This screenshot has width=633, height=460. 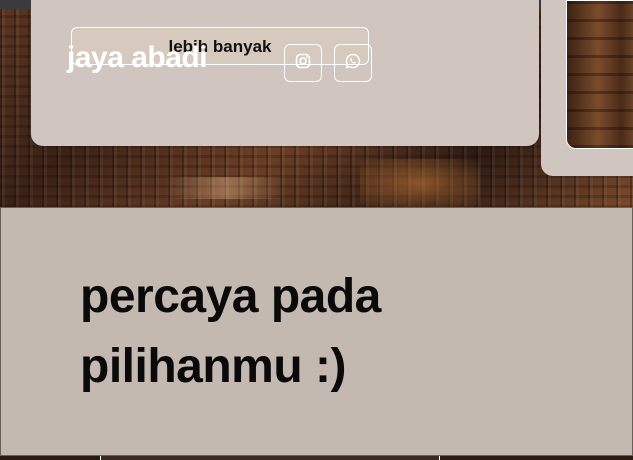 What do you see at coordinates (137, 58) in the screenshot?
I see `brand-logo: jaya abadi` at bounding box center [137, 58].